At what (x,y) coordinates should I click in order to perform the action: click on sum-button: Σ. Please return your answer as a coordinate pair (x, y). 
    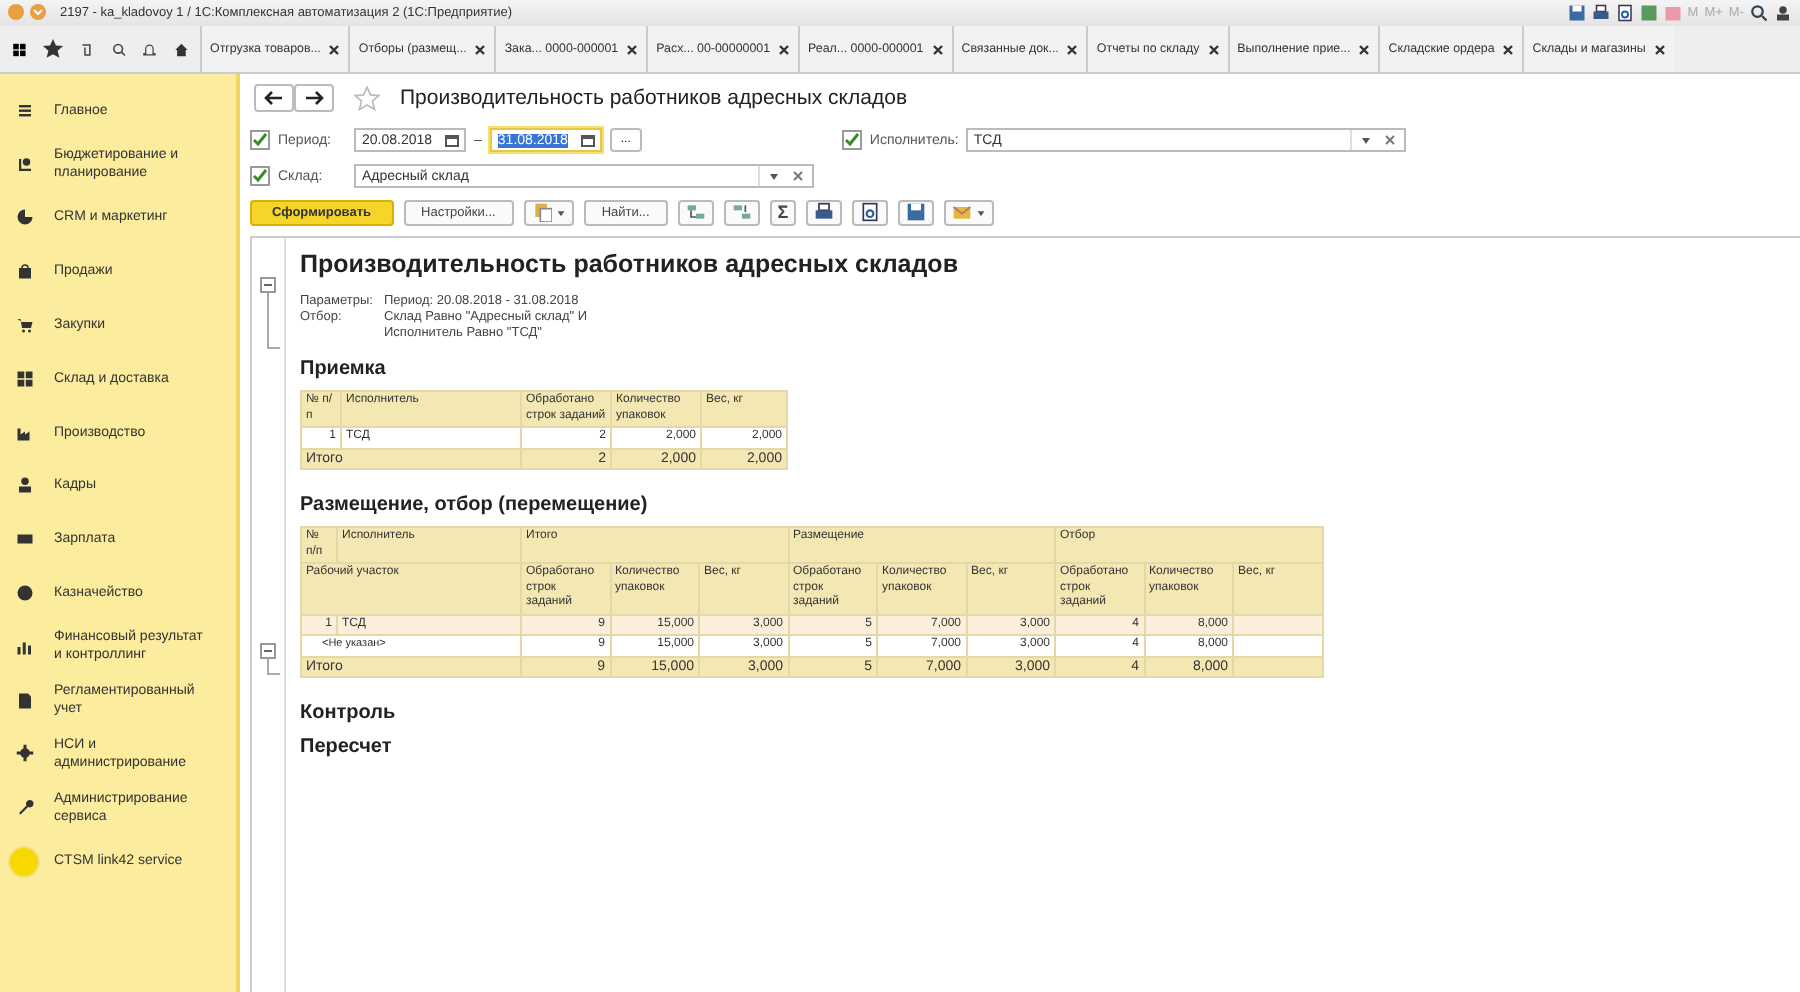
    Looking at the image, I should click on (783, 212).